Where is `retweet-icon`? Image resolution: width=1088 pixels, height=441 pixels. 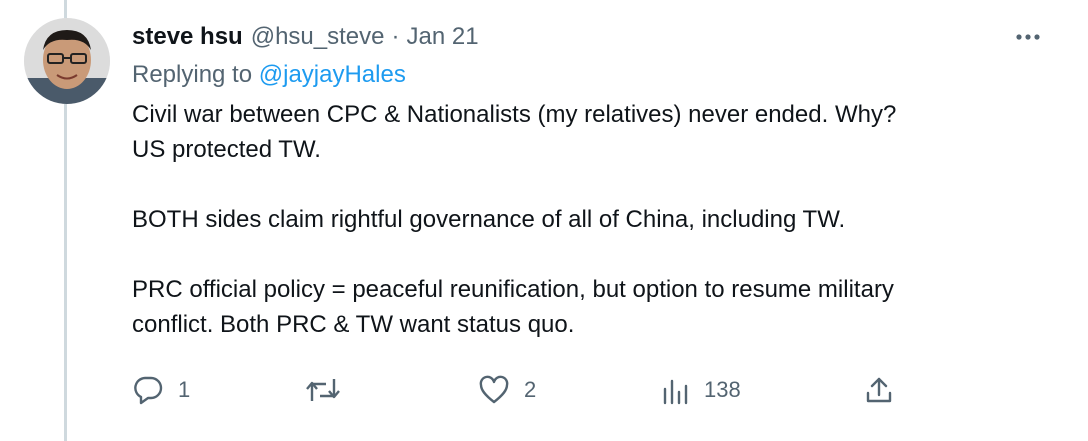 retweet-icon is located at coordinates (323, 390).